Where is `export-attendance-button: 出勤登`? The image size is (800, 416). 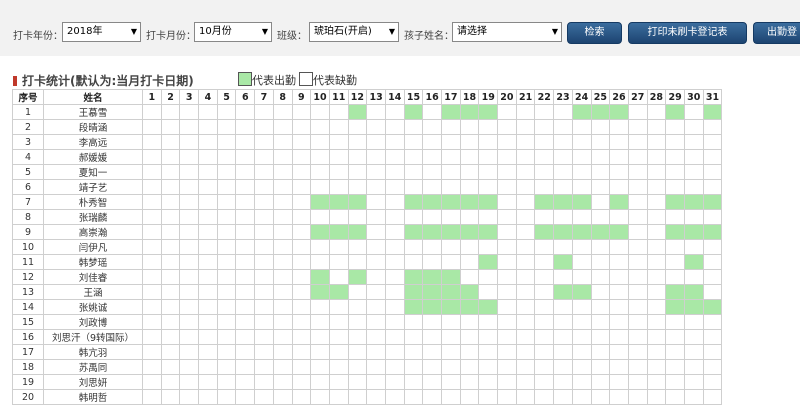
export-attendance-button: 出勤登 is located at coordinates (776, 33).